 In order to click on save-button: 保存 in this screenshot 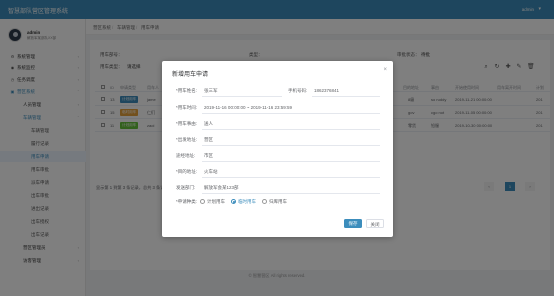, I will do `click(353, 223)`.